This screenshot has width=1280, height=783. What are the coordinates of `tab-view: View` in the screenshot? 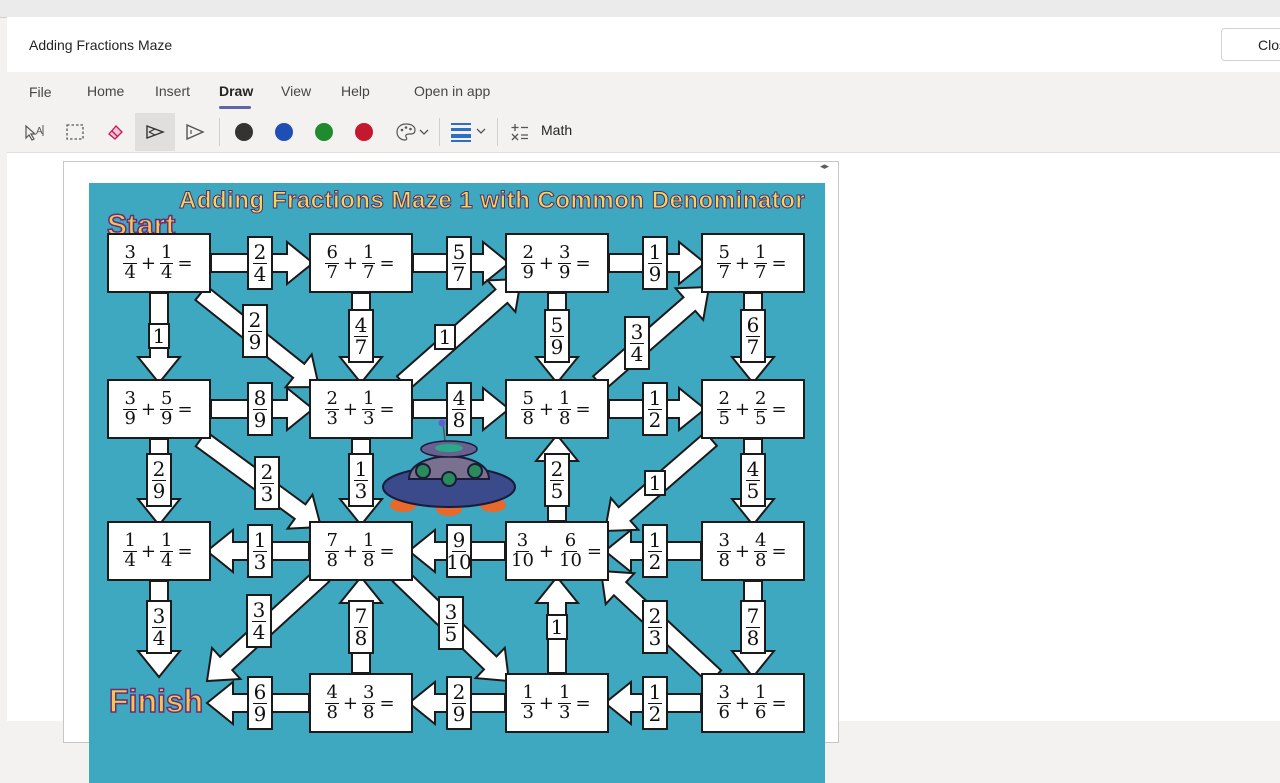 It's located at (296, 91).